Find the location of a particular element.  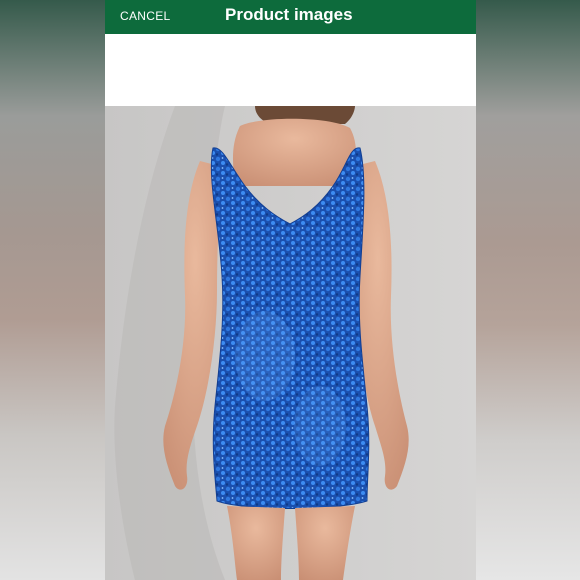

top-app-bar: CANCEL Product images is located at coordinates (290, 17).